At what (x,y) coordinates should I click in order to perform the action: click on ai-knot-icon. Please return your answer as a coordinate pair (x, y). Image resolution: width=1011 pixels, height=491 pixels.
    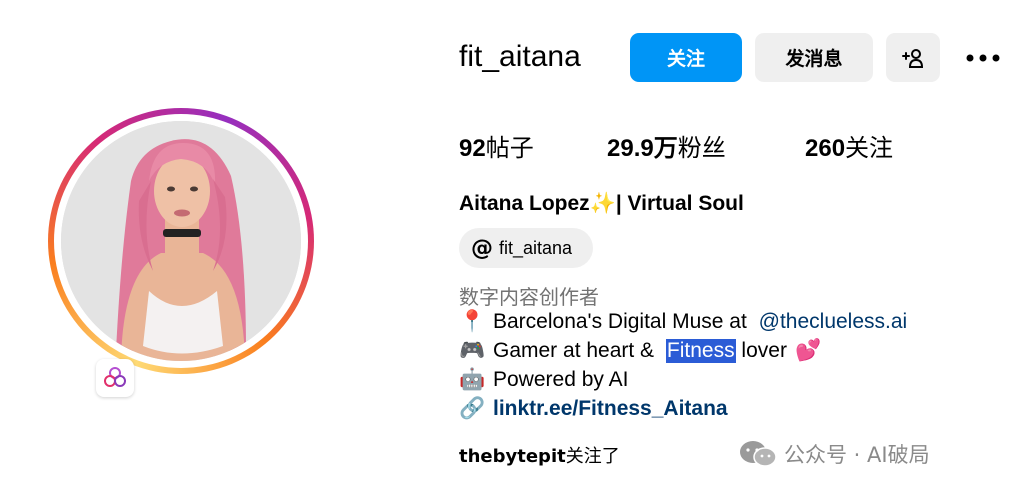
    Looking at the image, I should click on (115, 377).